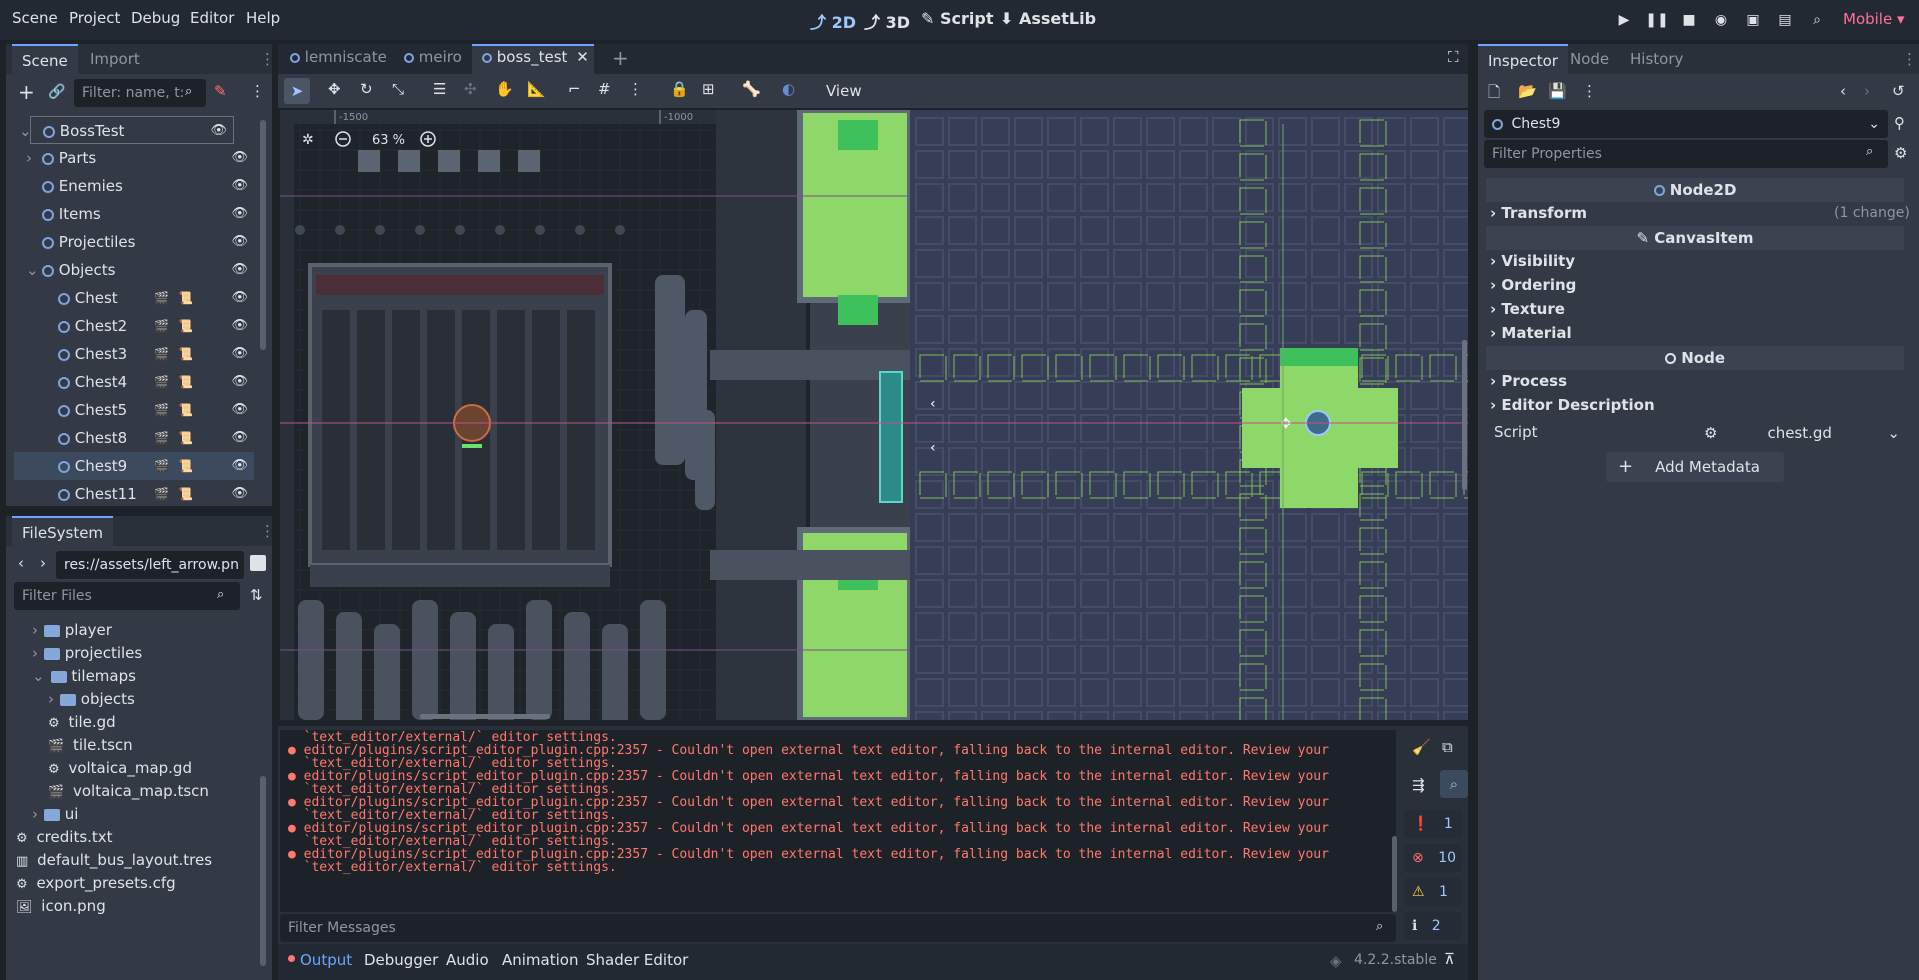  I want to click on tab-audio: Audio, so click(467, 960).